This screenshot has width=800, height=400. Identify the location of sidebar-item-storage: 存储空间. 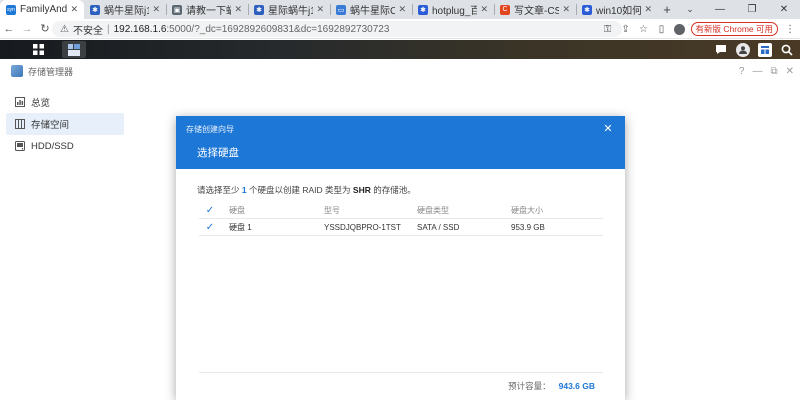
(65, 124).